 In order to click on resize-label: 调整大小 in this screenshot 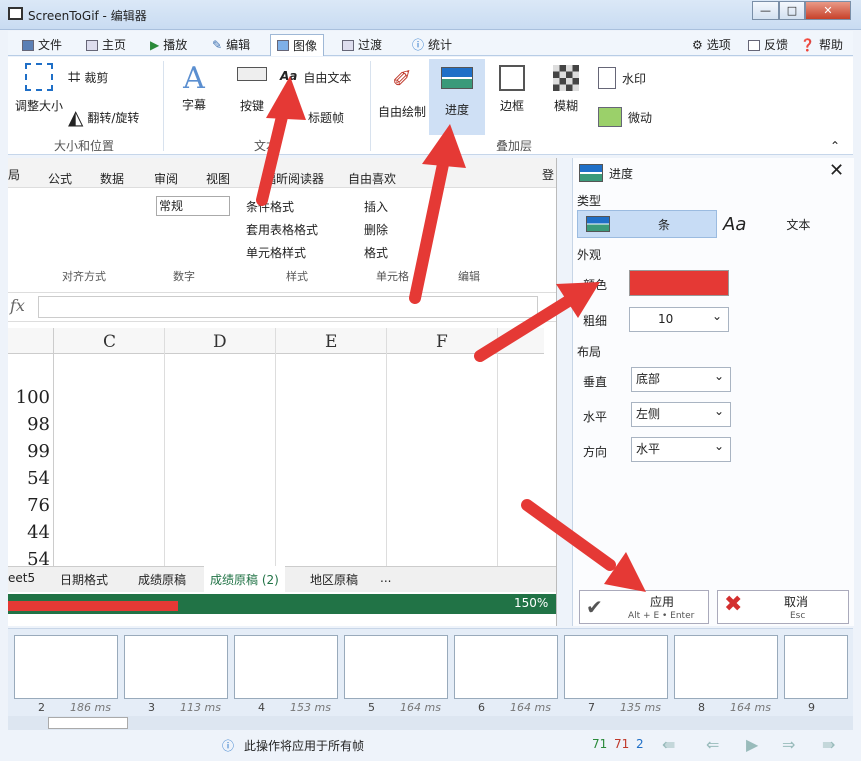, I will do `click(38, 106)`.